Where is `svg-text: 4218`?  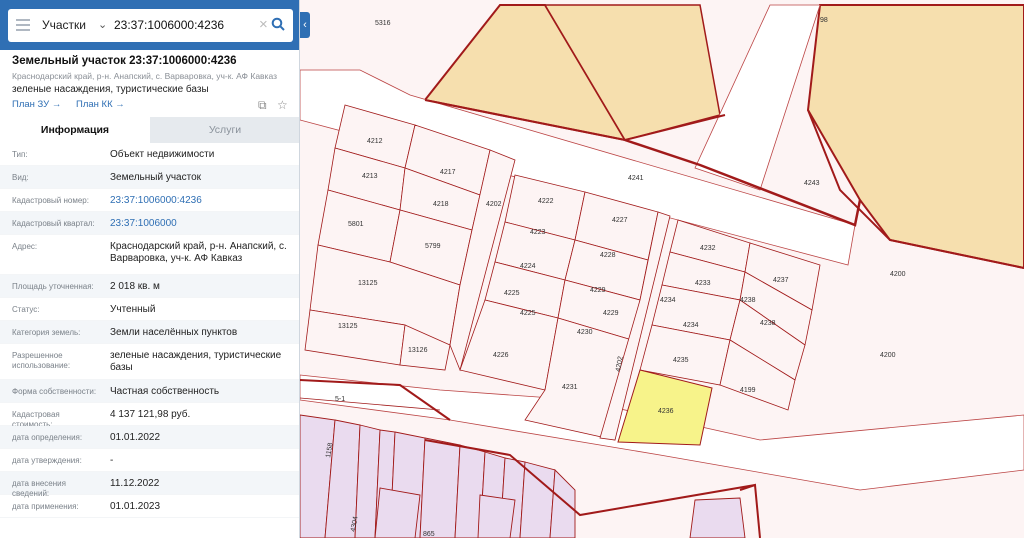 svg-text: 4218 is located at coordinates (441, 204).